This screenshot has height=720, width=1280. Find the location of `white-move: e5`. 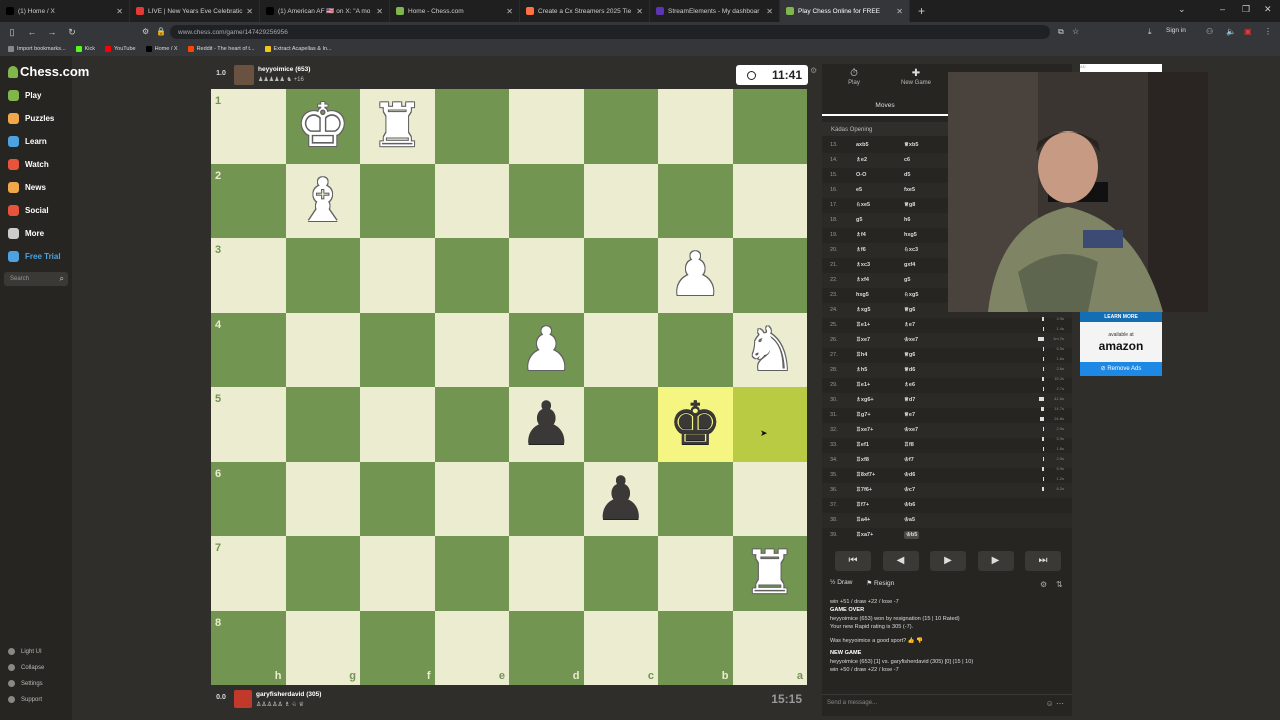

white-move: e5 is located at coordinates (859, 190).